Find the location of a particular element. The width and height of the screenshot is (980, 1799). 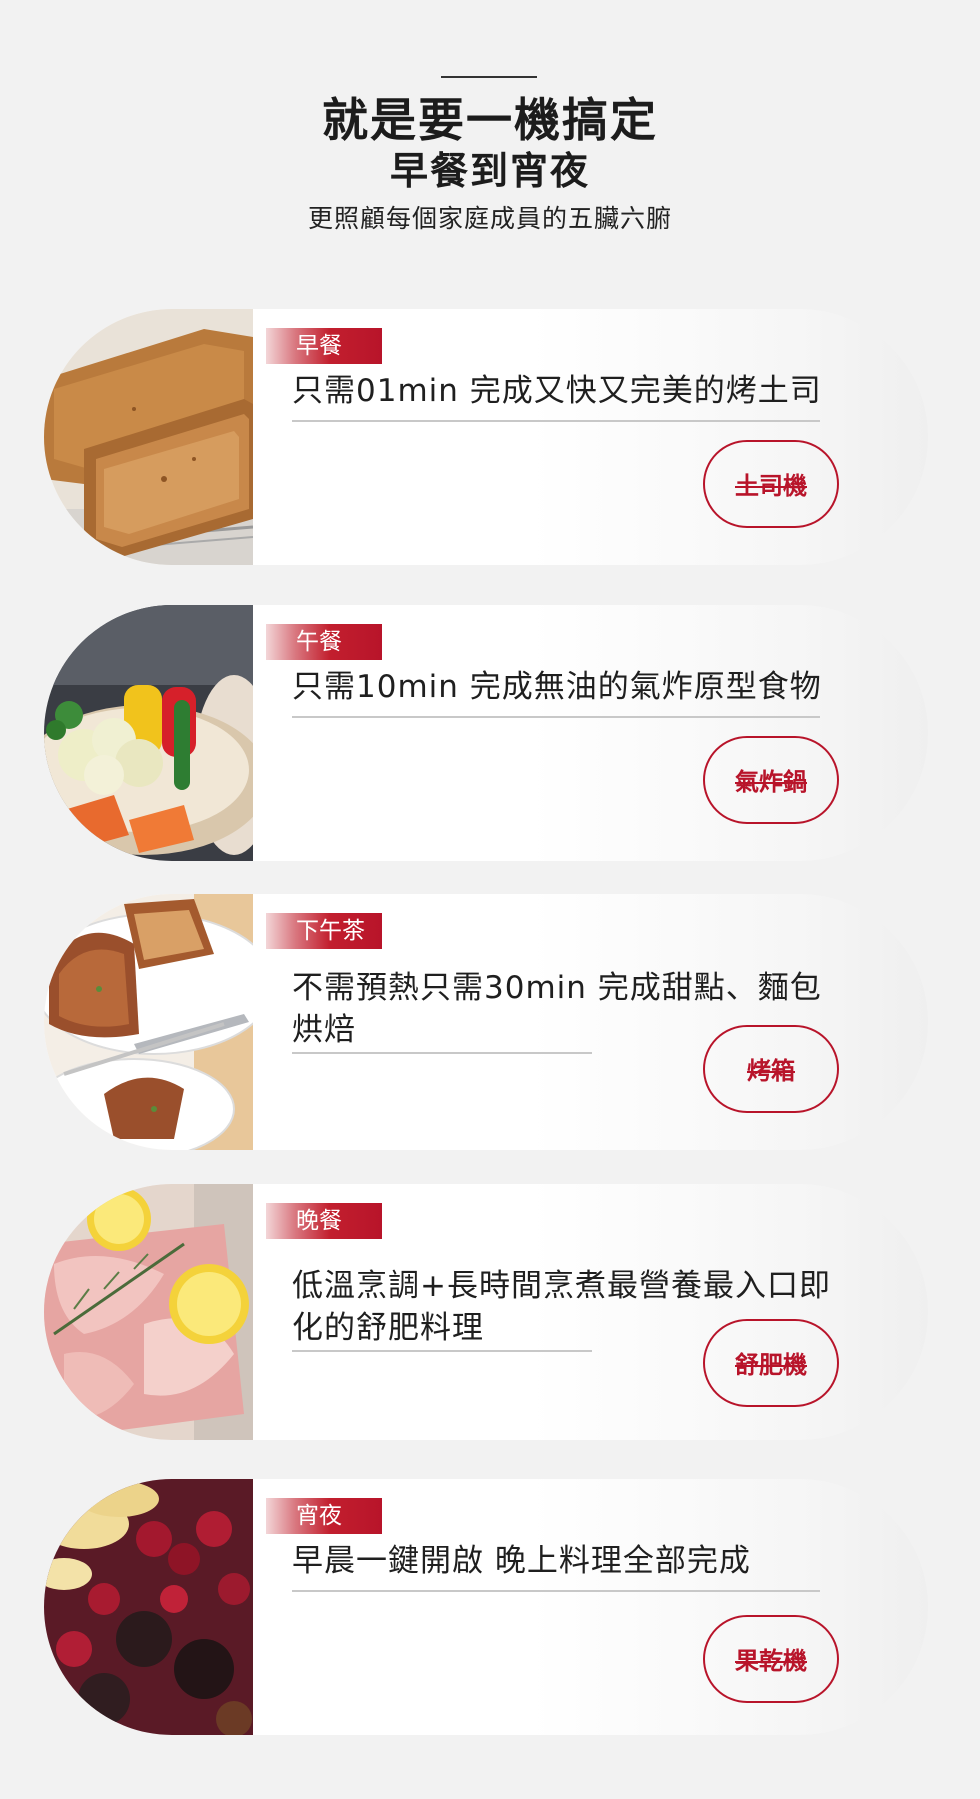

cake-photo is located at coordinates (148, 1022).